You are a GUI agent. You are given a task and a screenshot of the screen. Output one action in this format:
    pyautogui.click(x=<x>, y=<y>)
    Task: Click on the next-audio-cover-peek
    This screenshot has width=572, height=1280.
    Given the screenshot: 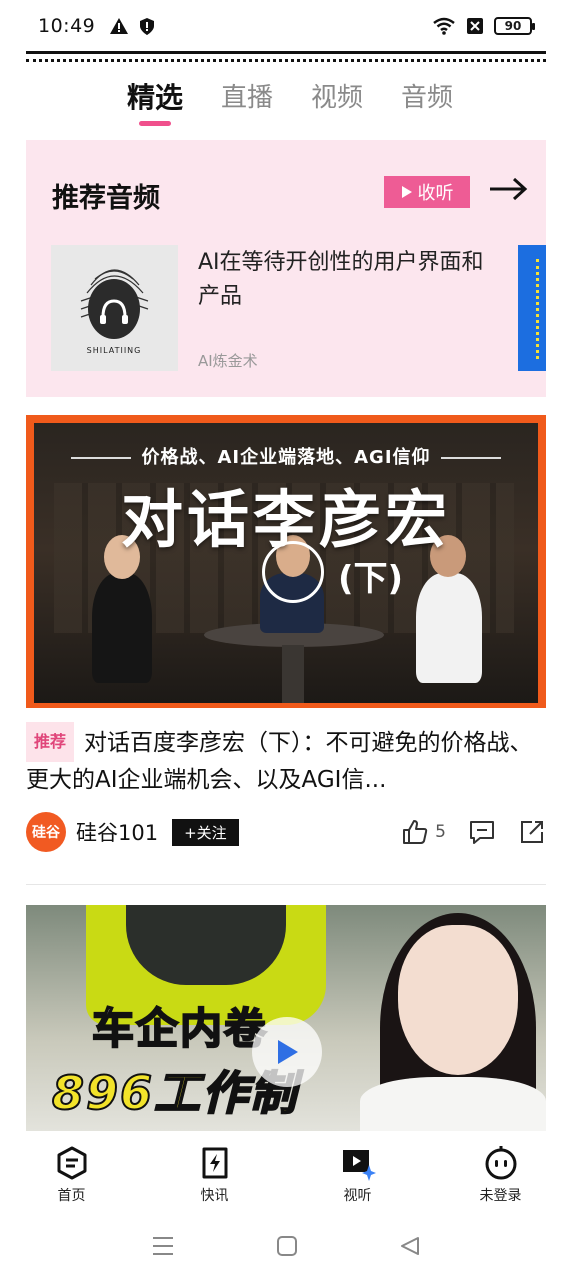 What is the action you would take?
    pyautogui.click(x=532, y=308)
    